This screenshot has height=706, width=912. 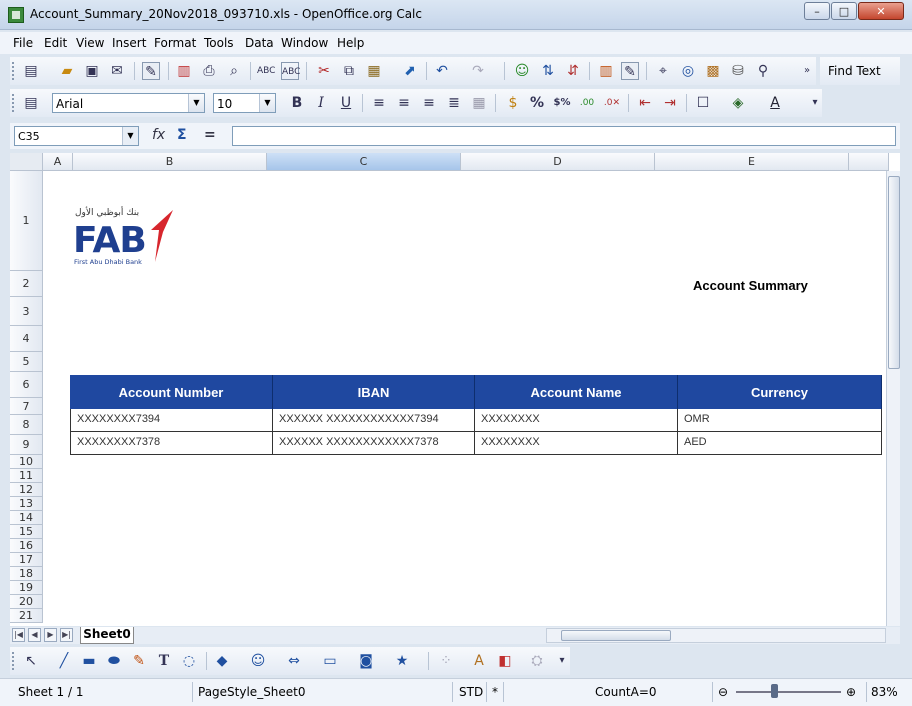 What do you see at coordinates (349, 71) in the screenshot?
I see `copy-icon: ⧉` at bounding box center [349, 71].